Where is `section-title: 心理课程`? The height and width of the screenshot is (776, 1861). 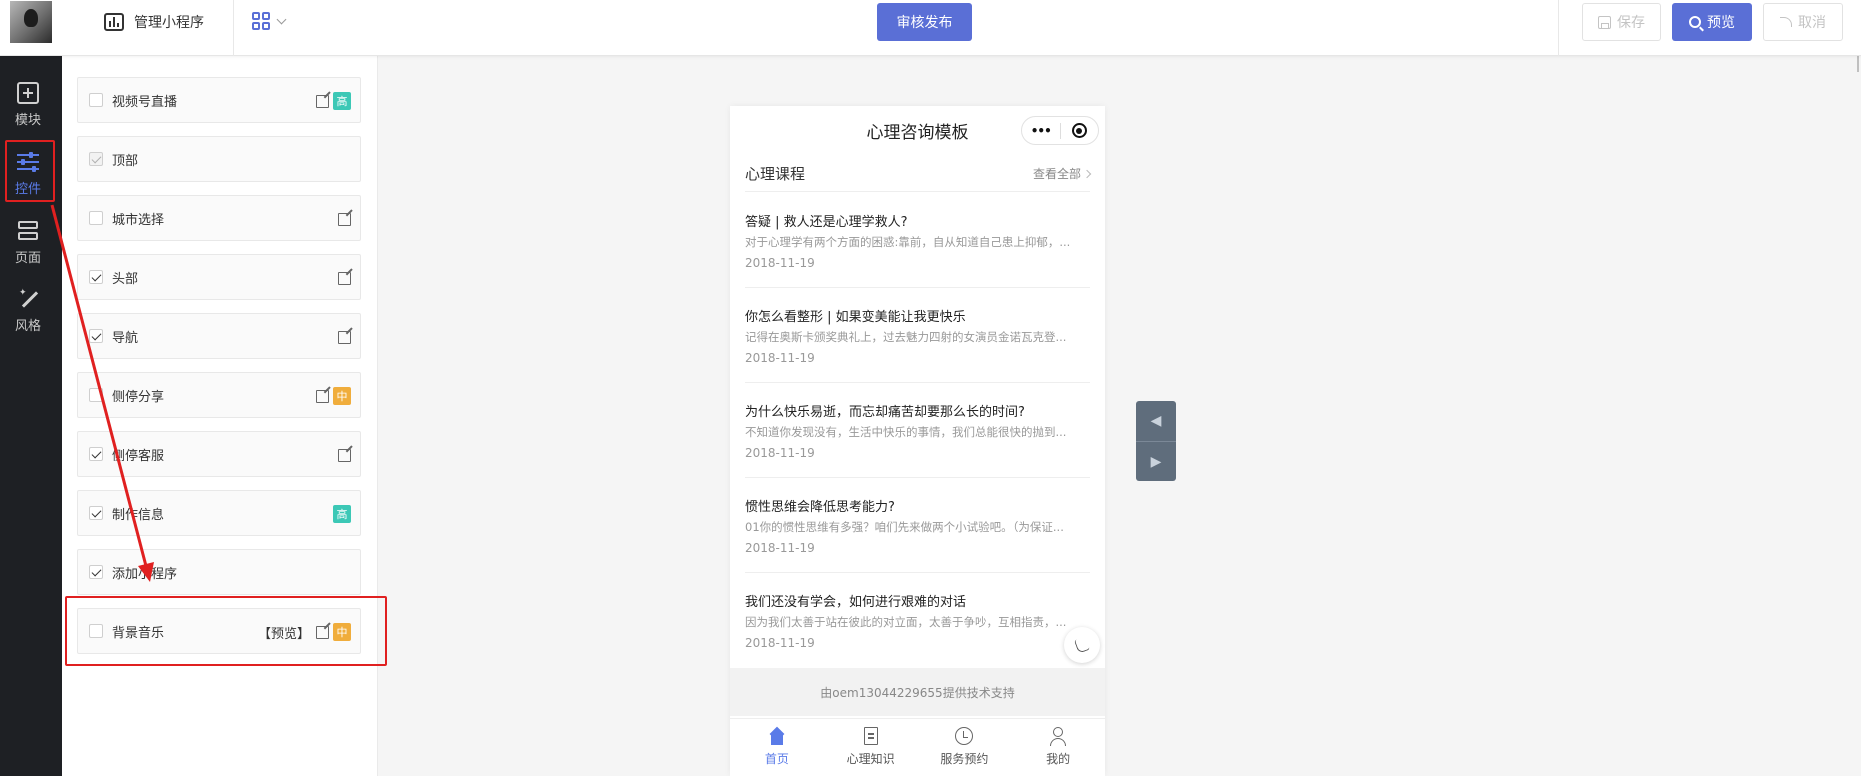 section-title: 心理课程 is located at coordinates (775, 174).